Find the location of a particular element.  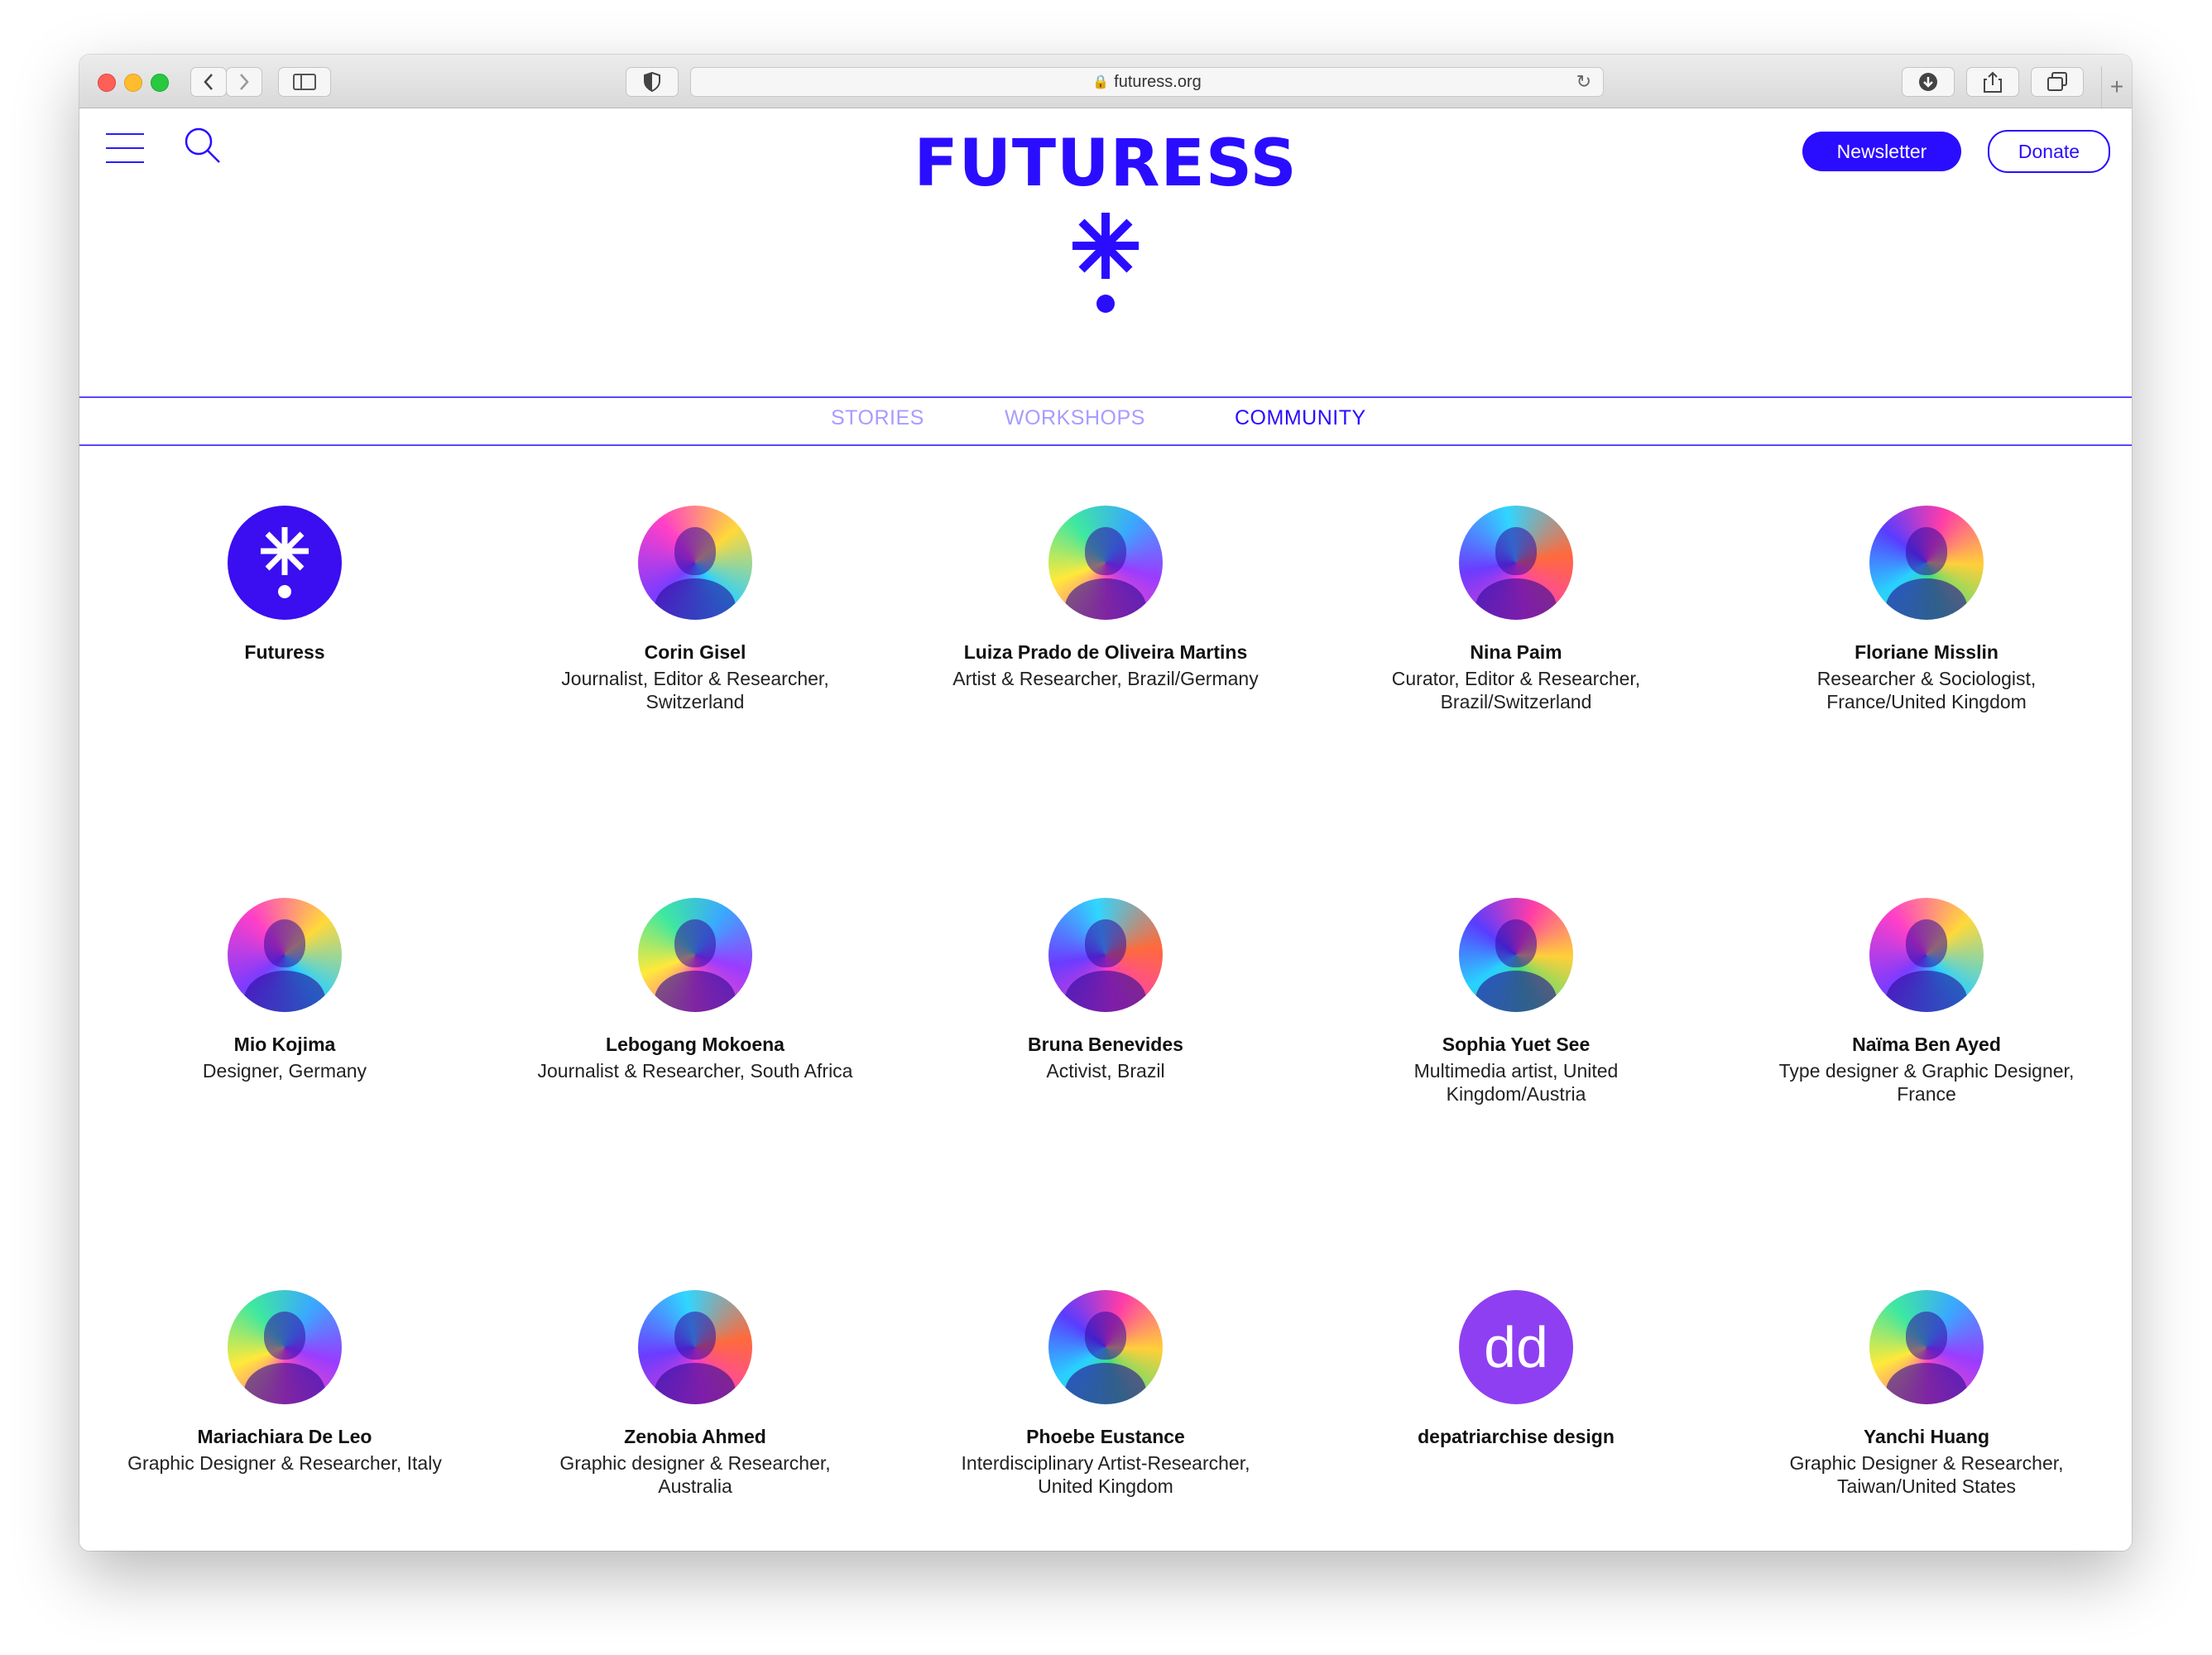

avatar-initials: dd is located at coordinates (1516, 1347).